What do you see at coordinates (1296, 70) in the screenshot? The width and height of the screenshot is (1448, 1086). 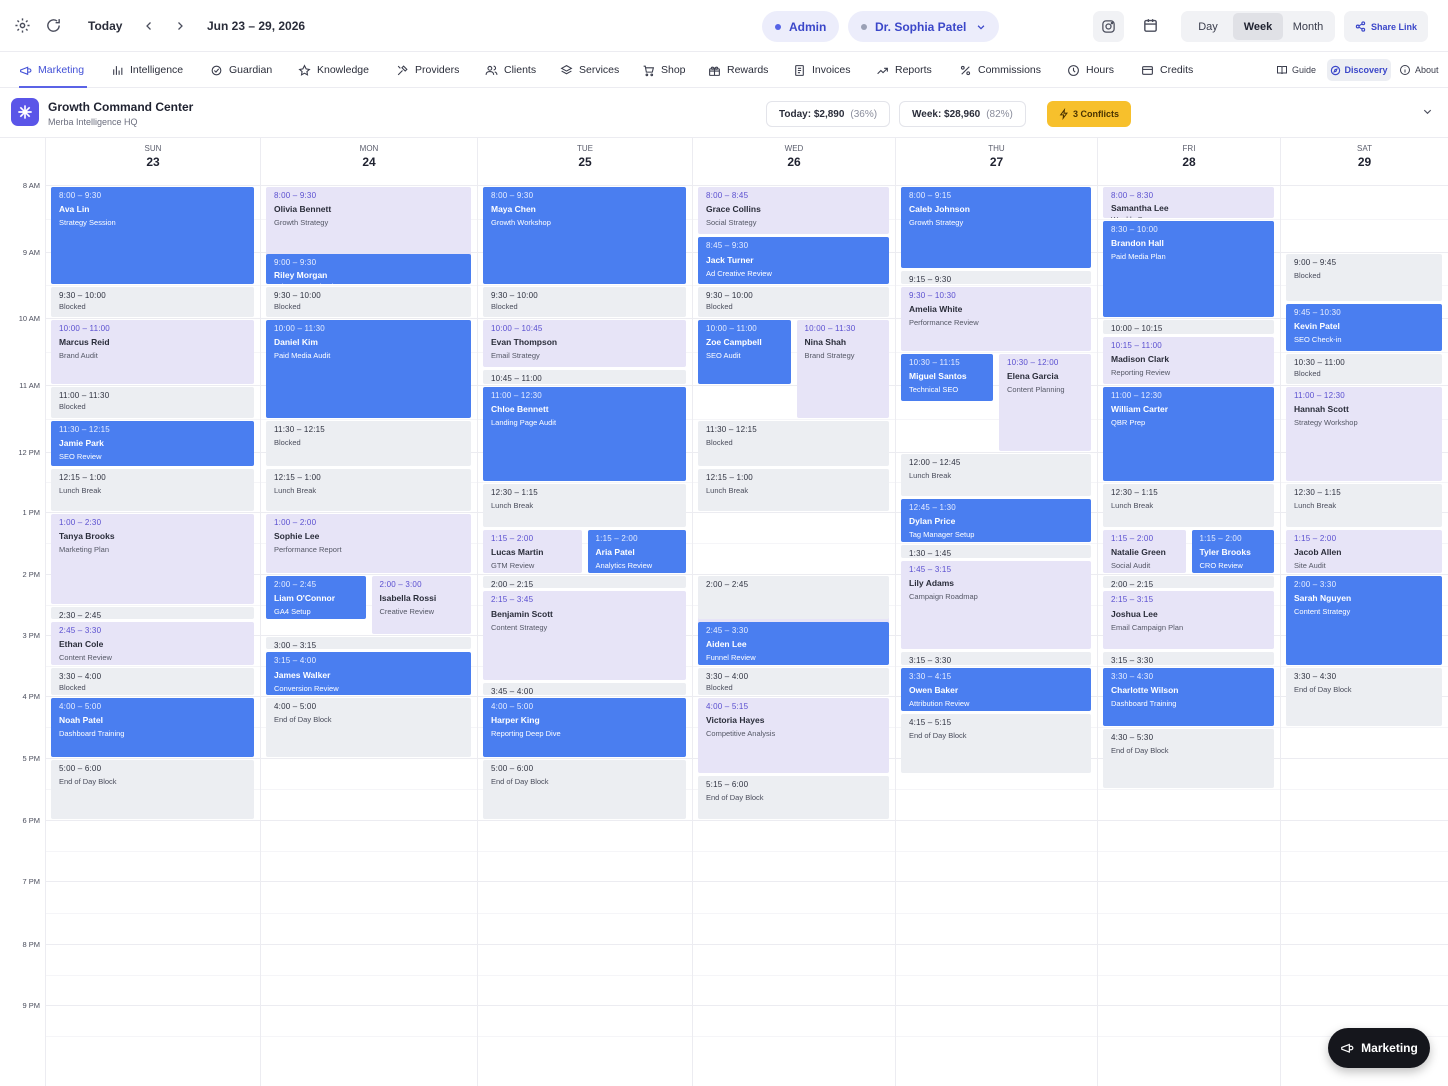 I see `nav-guide: Guide` at bounding box center [1296, 70].